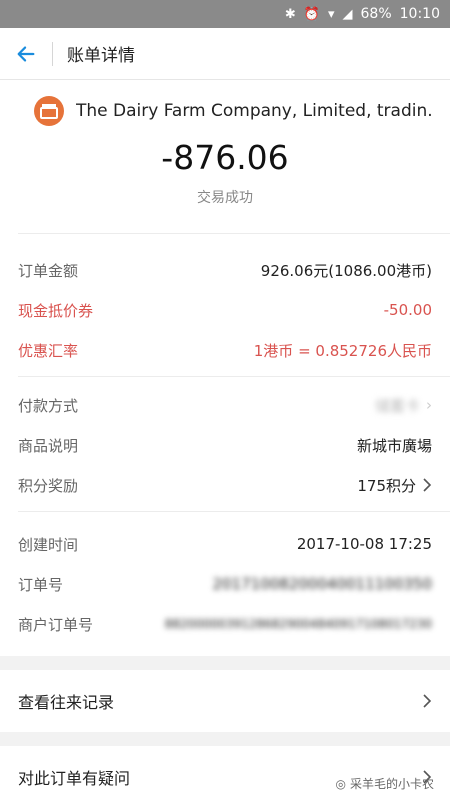  Describe the element at coordinates (48, 485) in the screenshot. I see `points-label: 积分奖励` at that location.